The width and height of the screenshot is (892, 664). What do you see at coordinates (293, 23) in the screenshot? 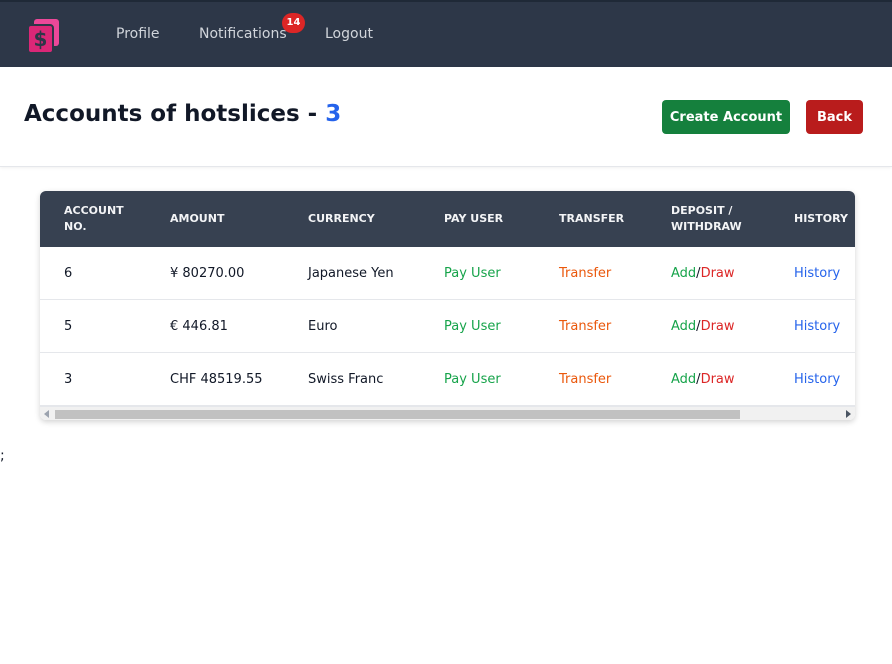
I see `notifications-count-badge: 14` at bounding box center [293, 23].